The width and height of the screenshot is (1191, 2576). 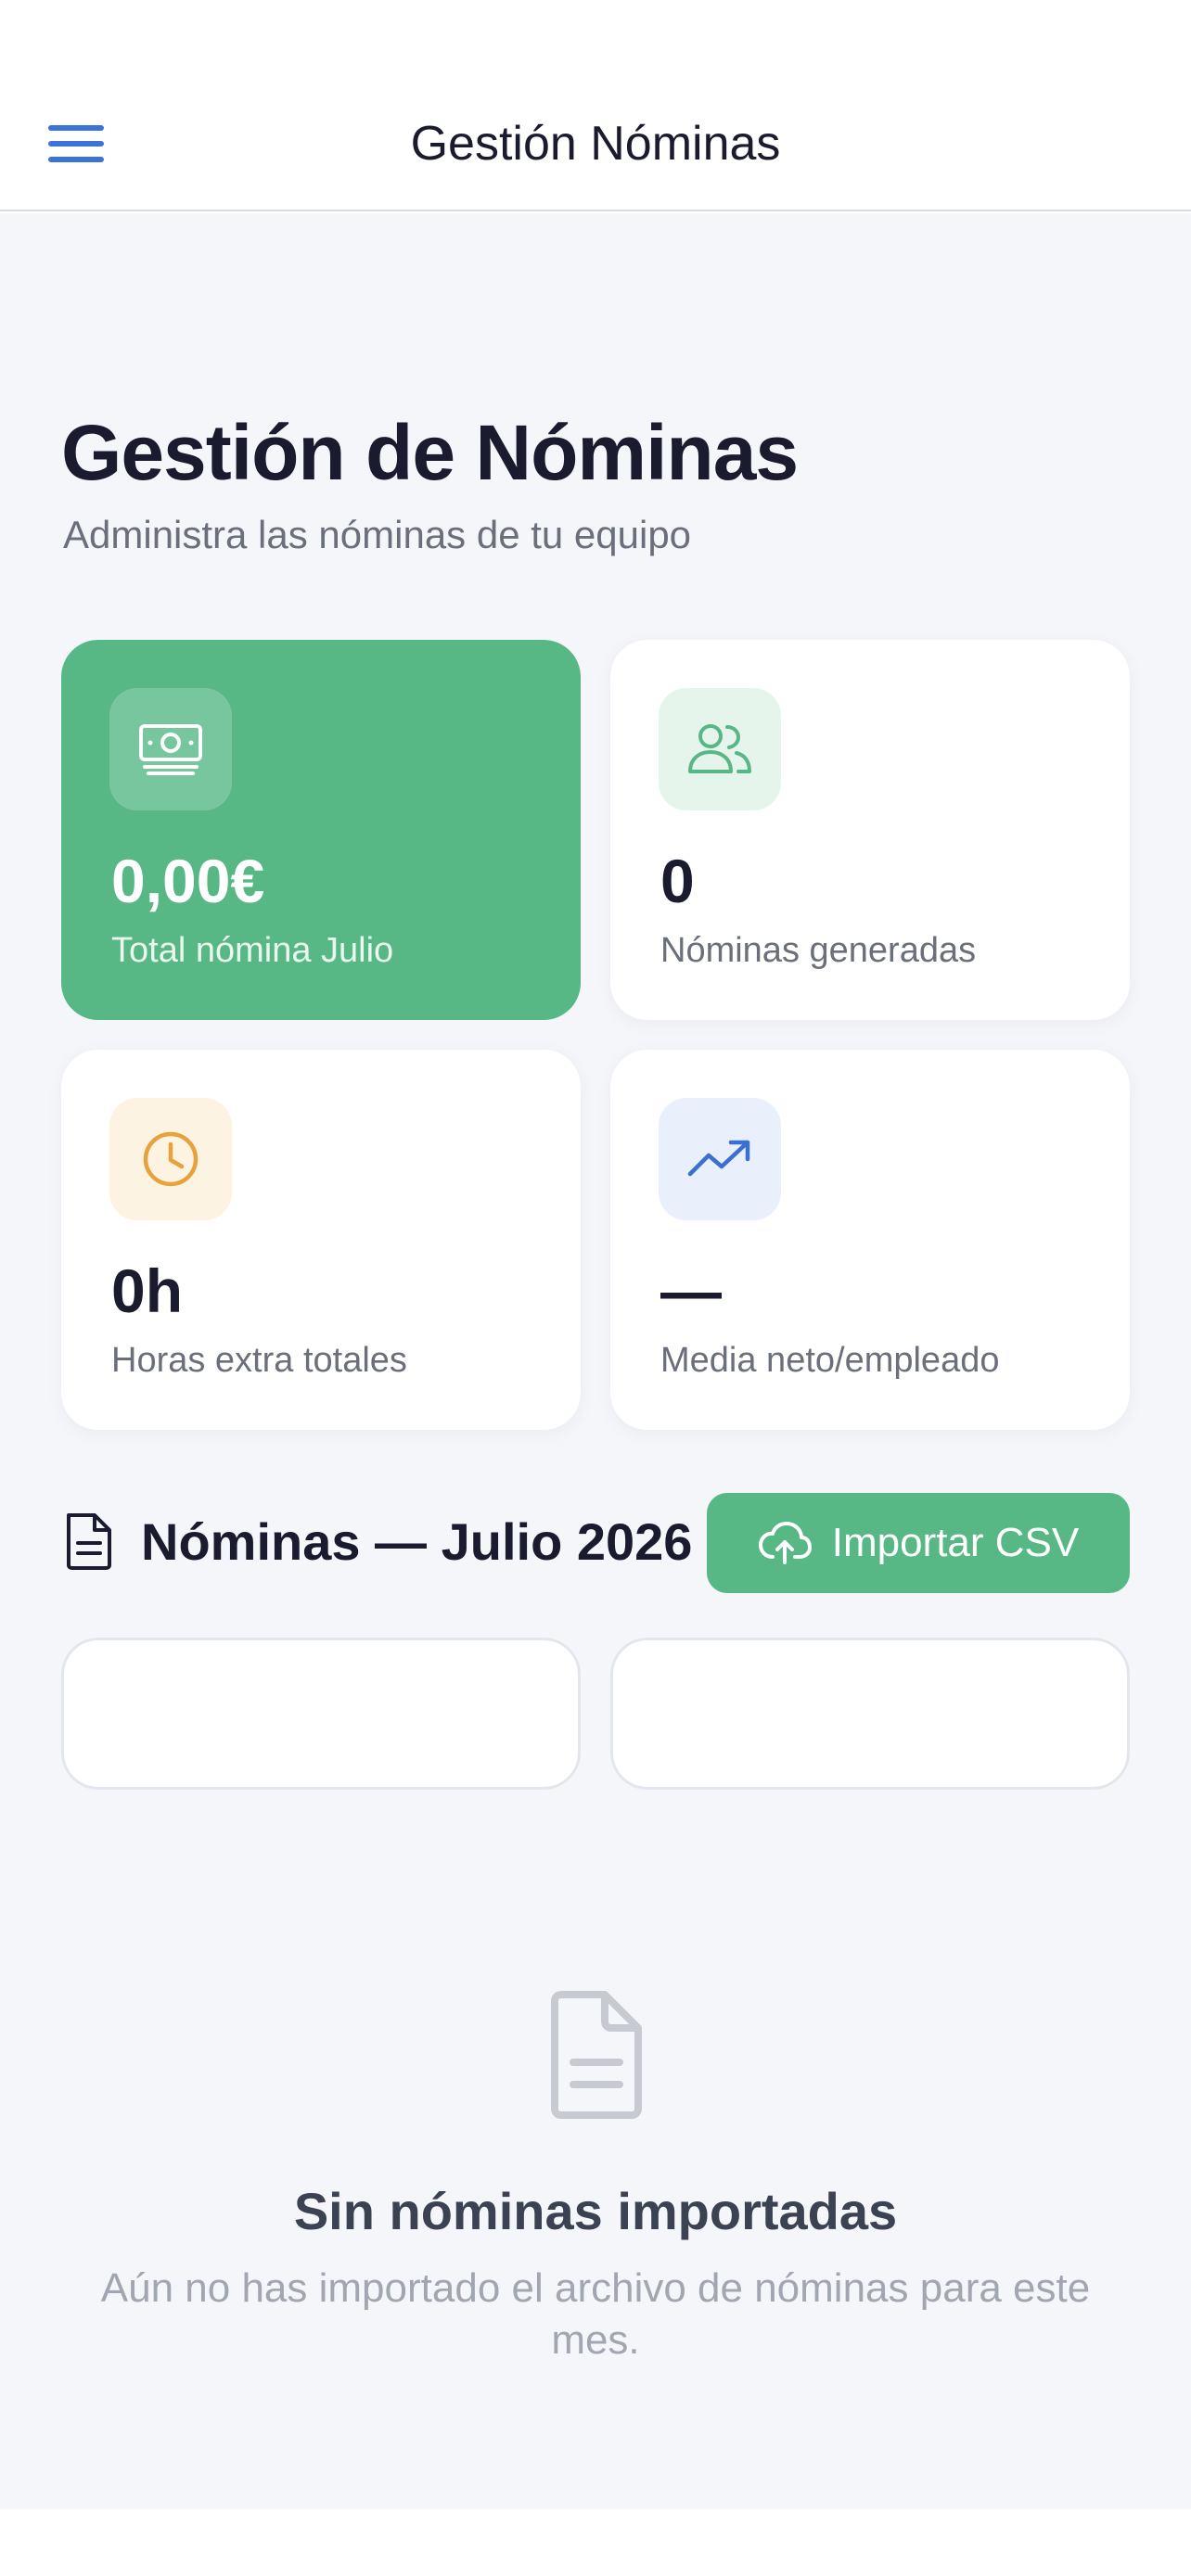 I want to click on document-icon, so click(x=89, y=1541).